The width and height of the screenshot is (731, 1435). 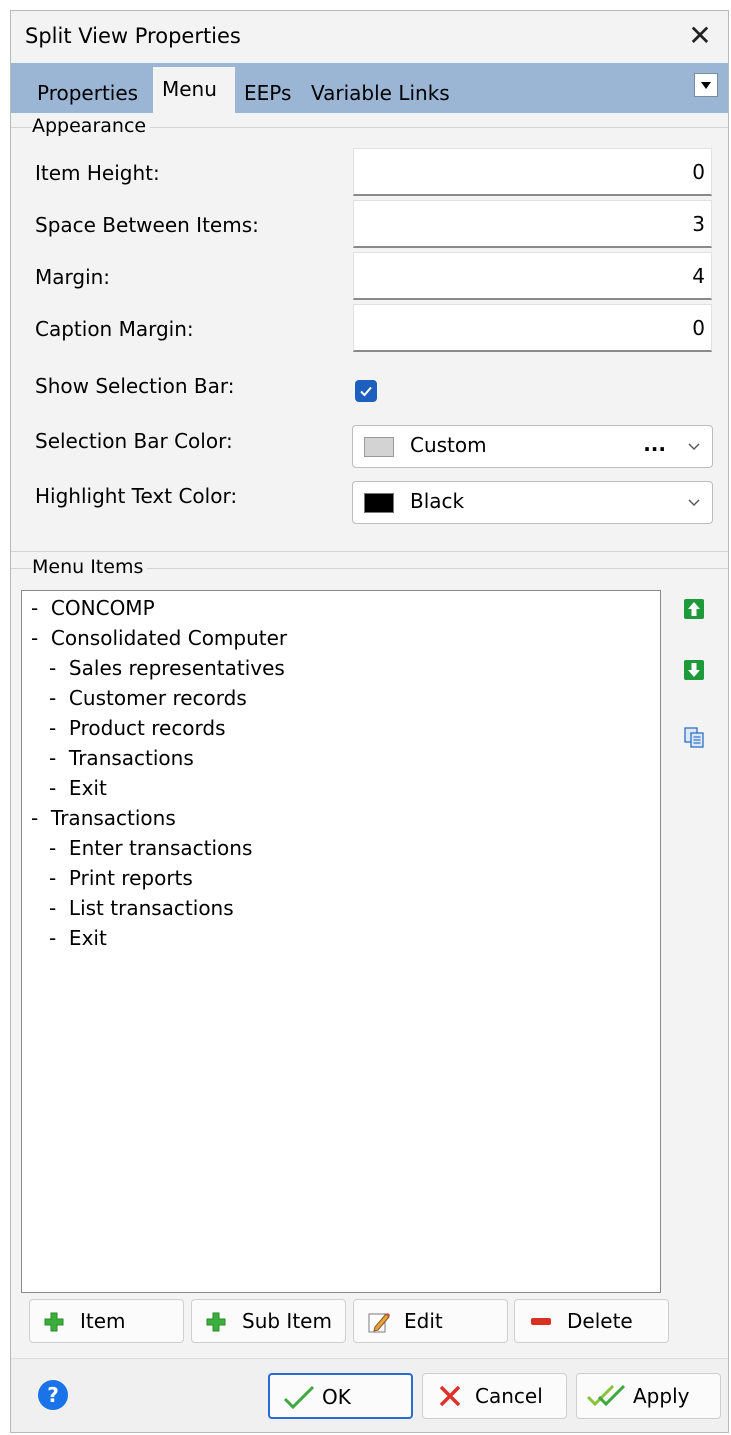 What do you see at coordinates (336, 1397) in the screenshot?
I see `ok-label: OK` at bounding box center [336, 1397].